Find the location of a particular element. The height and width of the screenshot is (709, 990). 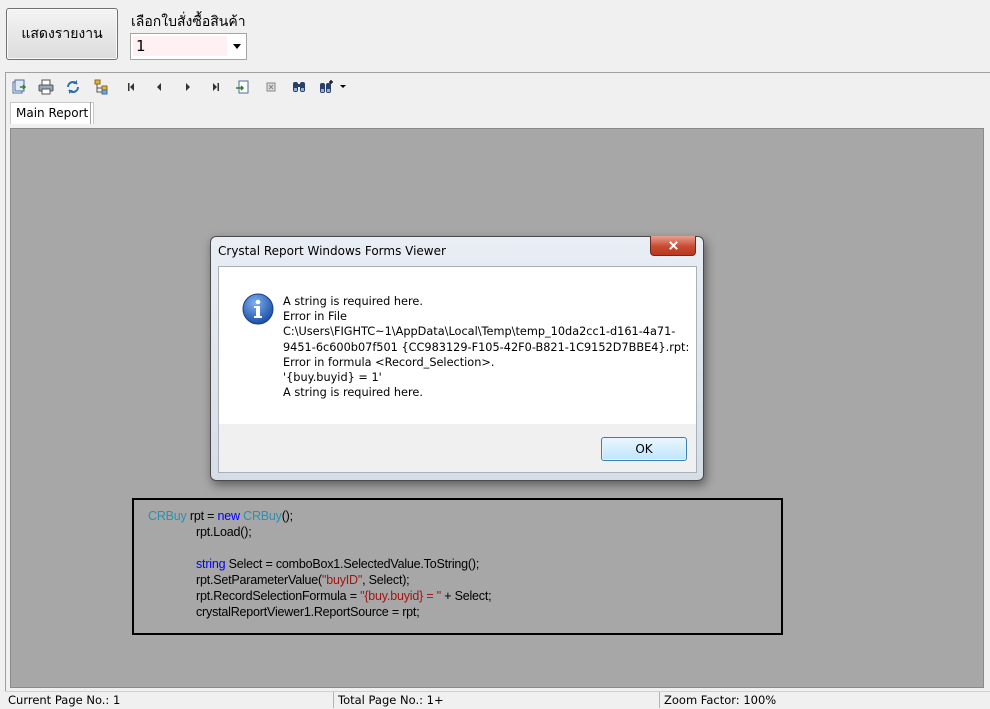

message-line: Error in formula <Record_Selection>. is located at coordinates (389, 362).